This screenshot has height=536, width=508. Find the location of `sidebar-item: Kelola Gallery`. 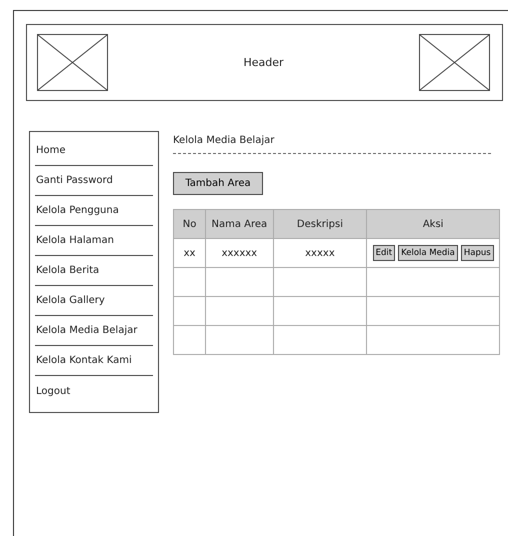

sidebar-item: Kelola Gallery is located at coordinates (94, 301).